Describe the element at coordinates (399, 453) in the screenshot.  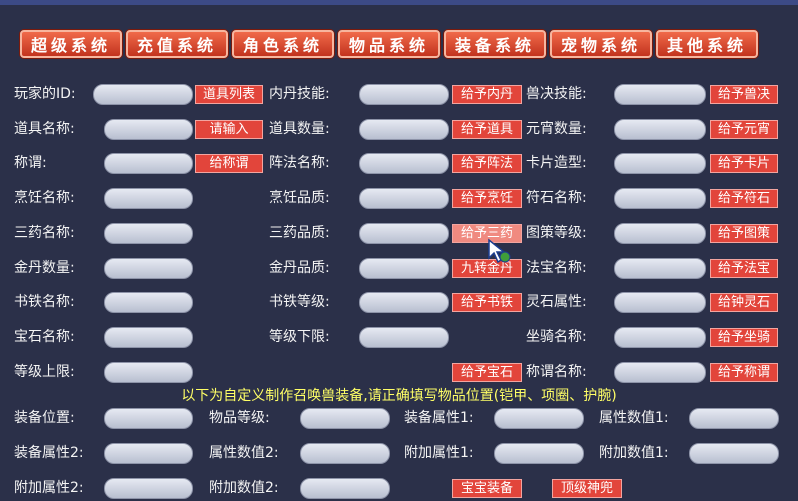
I see `equip-row: 装备属性2: 属性数值2: 附加属性1: 附加数值1:` at that location.